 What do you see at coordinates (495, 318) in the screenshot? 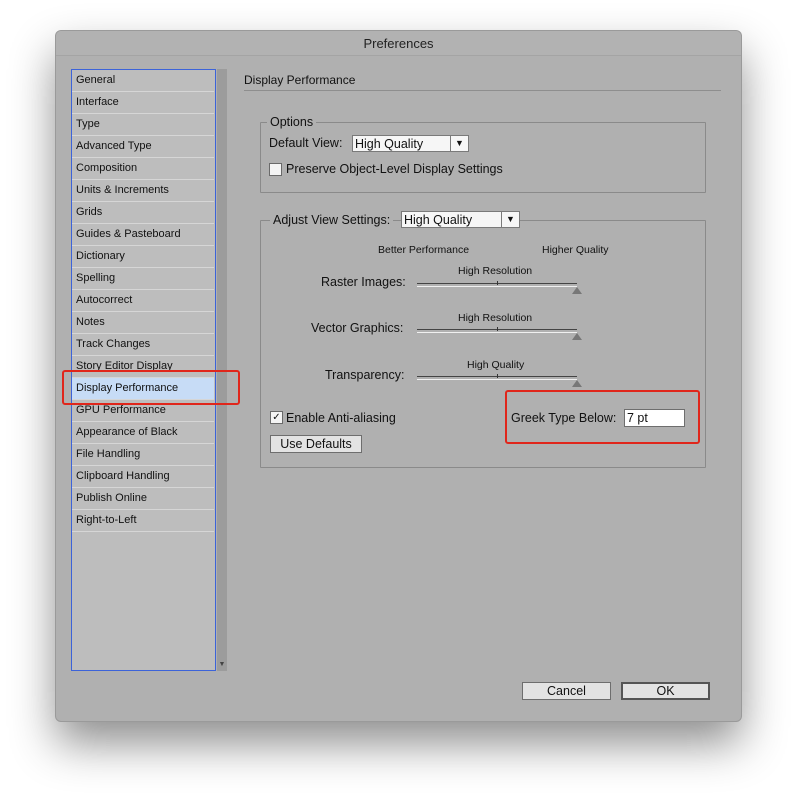
I see `vector-graphics-value: High Resolution` at bounding box center [495, 318].